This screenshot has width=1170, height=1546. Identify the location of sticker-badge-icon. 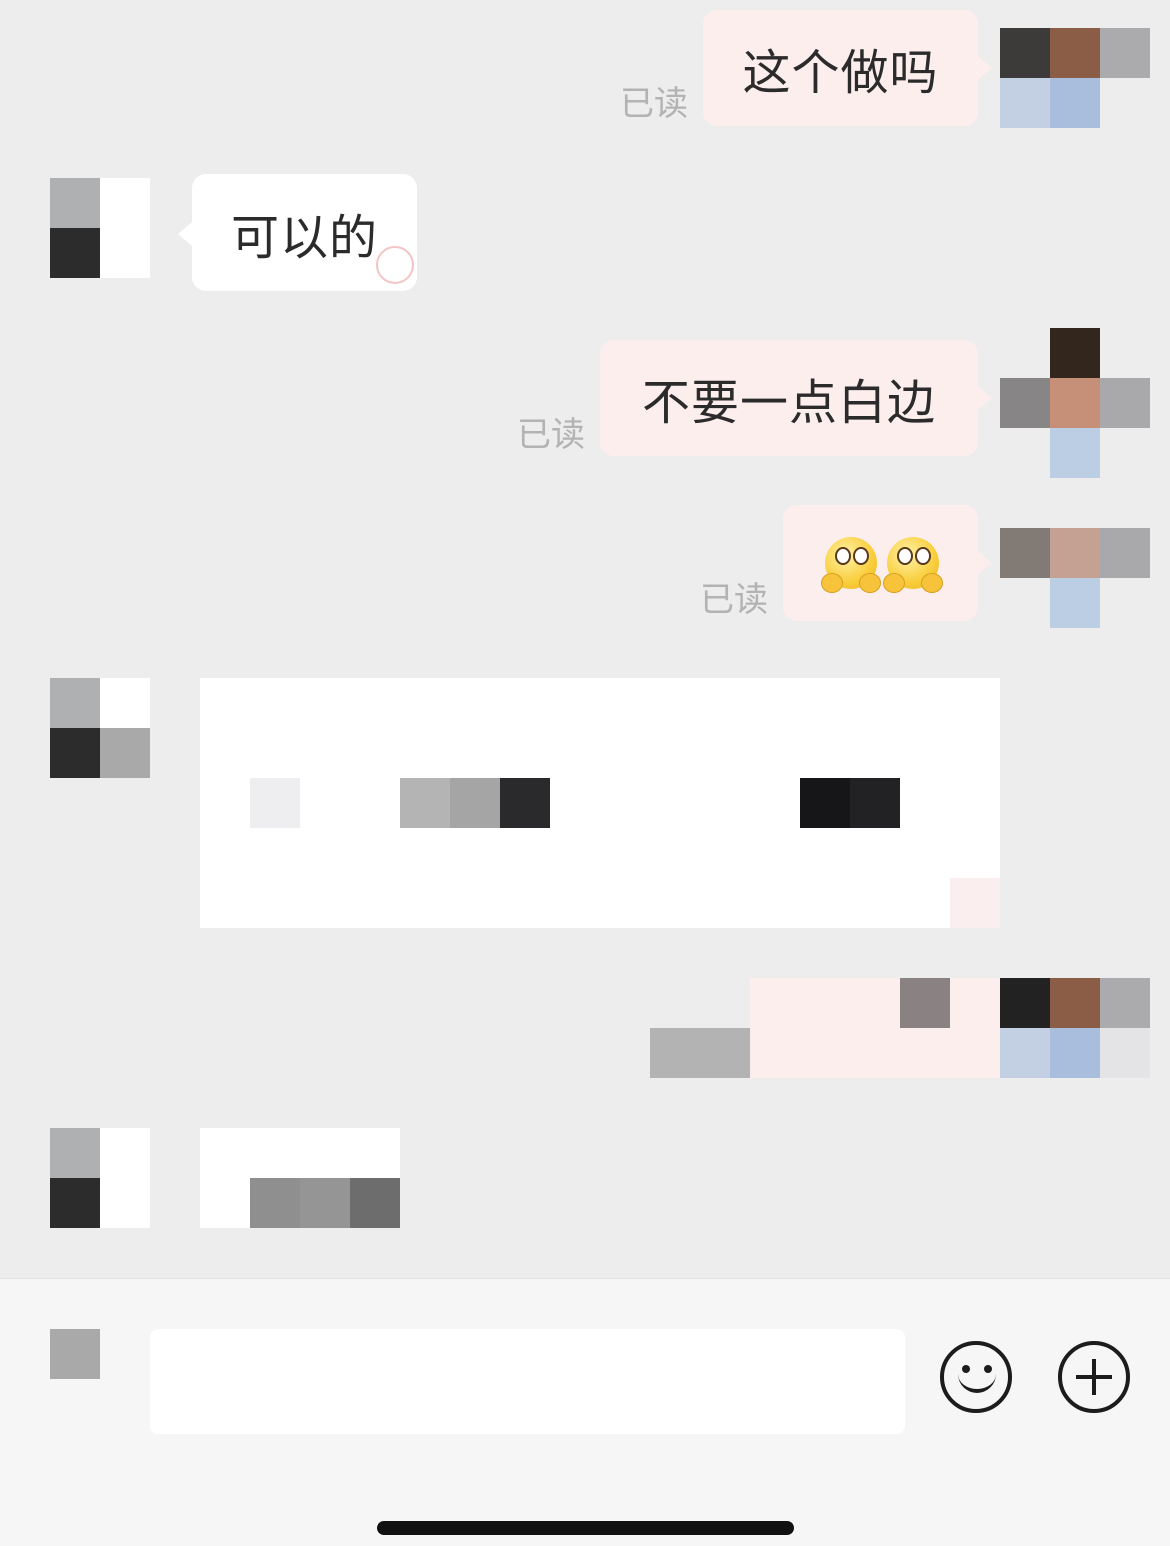
(395, 265).